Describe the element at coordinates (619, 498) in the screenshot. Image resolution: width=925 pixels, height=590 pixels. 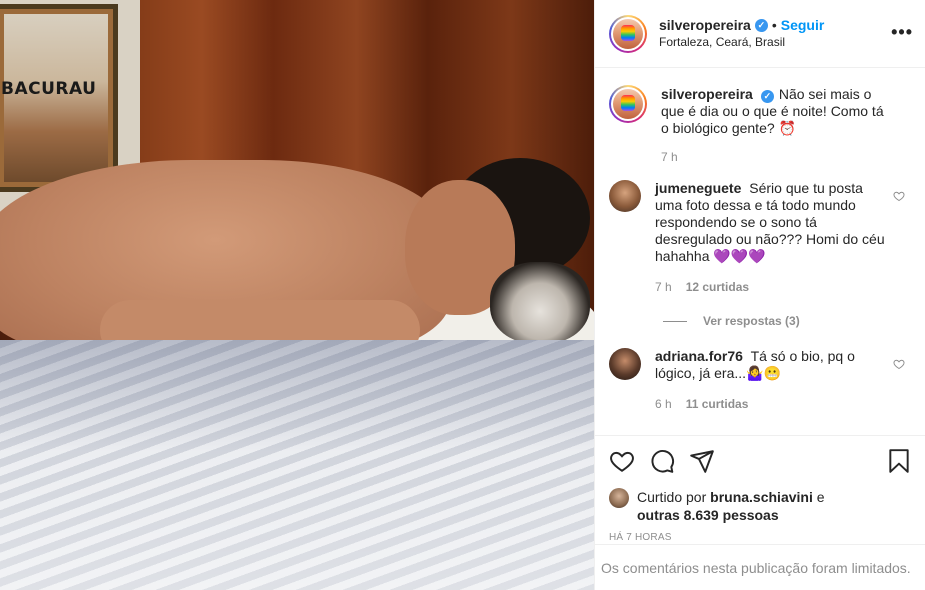
I see `liker-avatar` at that location.